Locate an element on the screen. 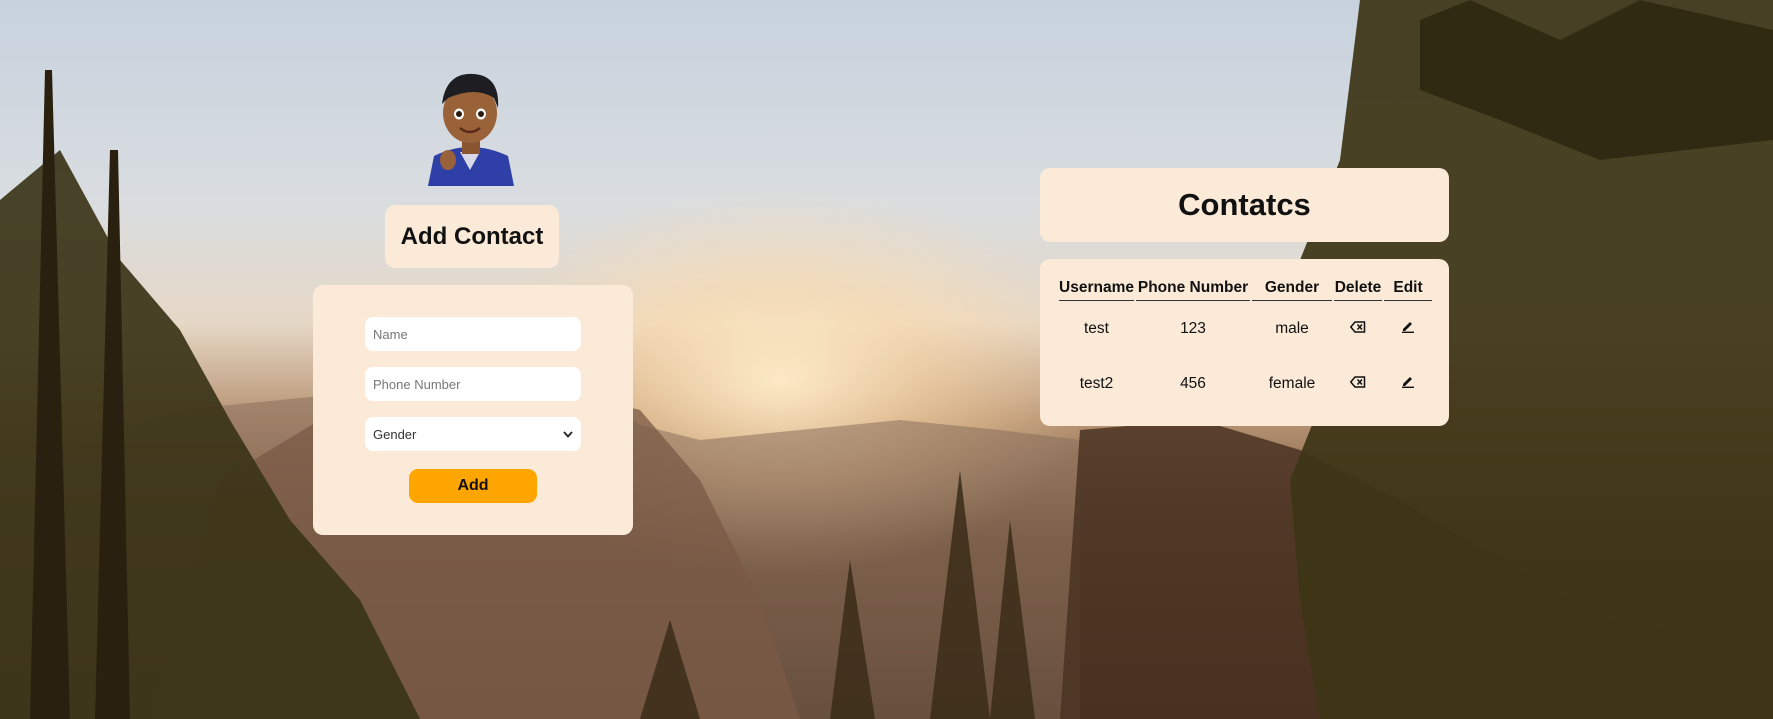  cell-phone: 456 is located at coordinates (1193, 383).